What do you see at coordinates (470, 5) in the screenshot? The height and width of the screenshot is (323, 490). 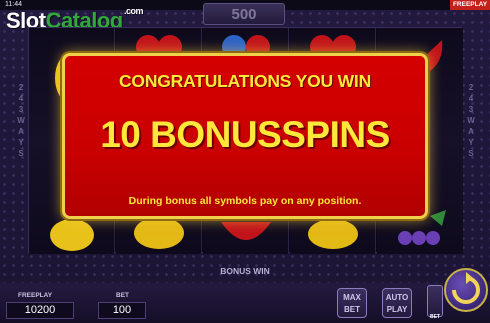 I see `freeplay-tag: FREEPLAY` at bounding box center [470, 5].